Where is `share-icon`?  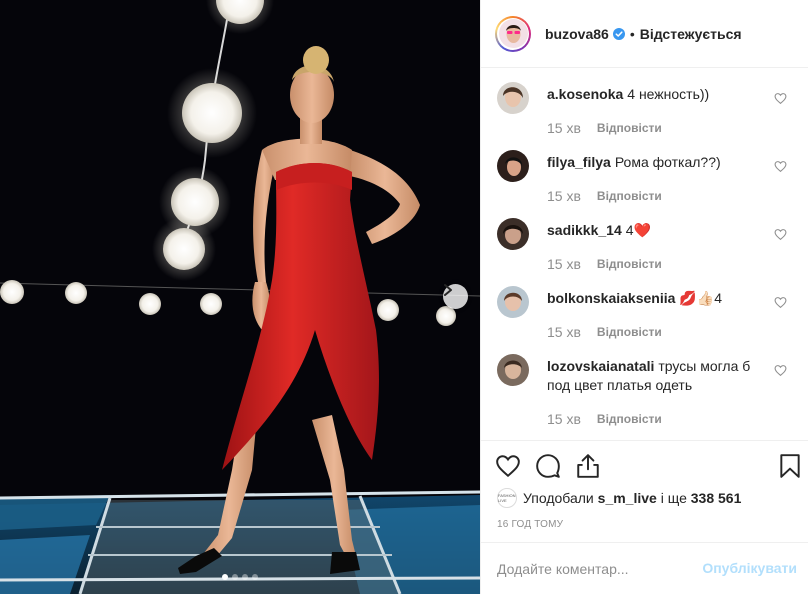
share-icon is located at coordinates (588, 466).